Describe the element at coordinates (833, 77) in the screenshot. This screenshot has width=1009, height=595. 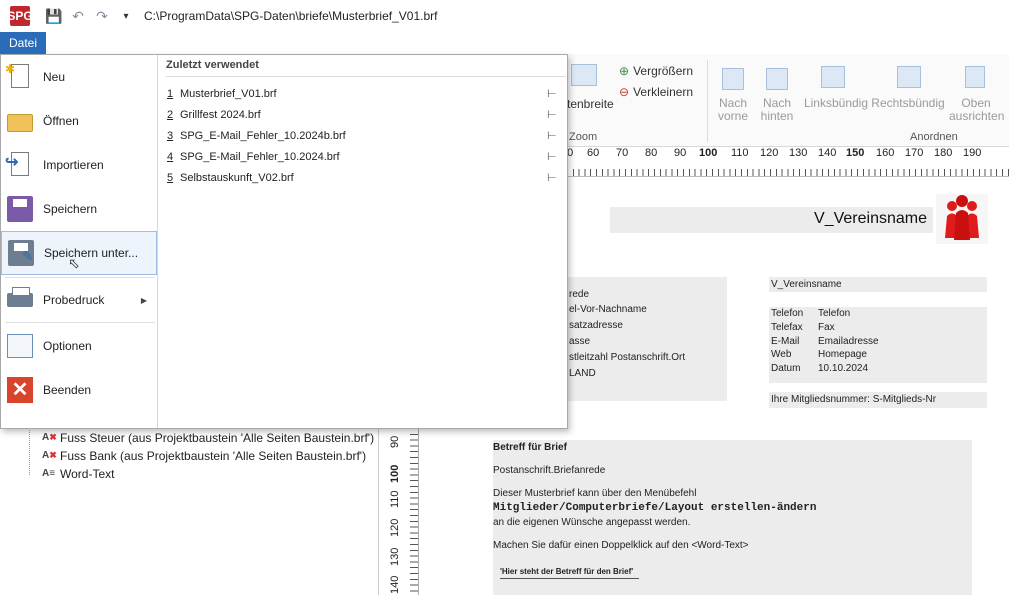
I see `align-left-icon` at that location.